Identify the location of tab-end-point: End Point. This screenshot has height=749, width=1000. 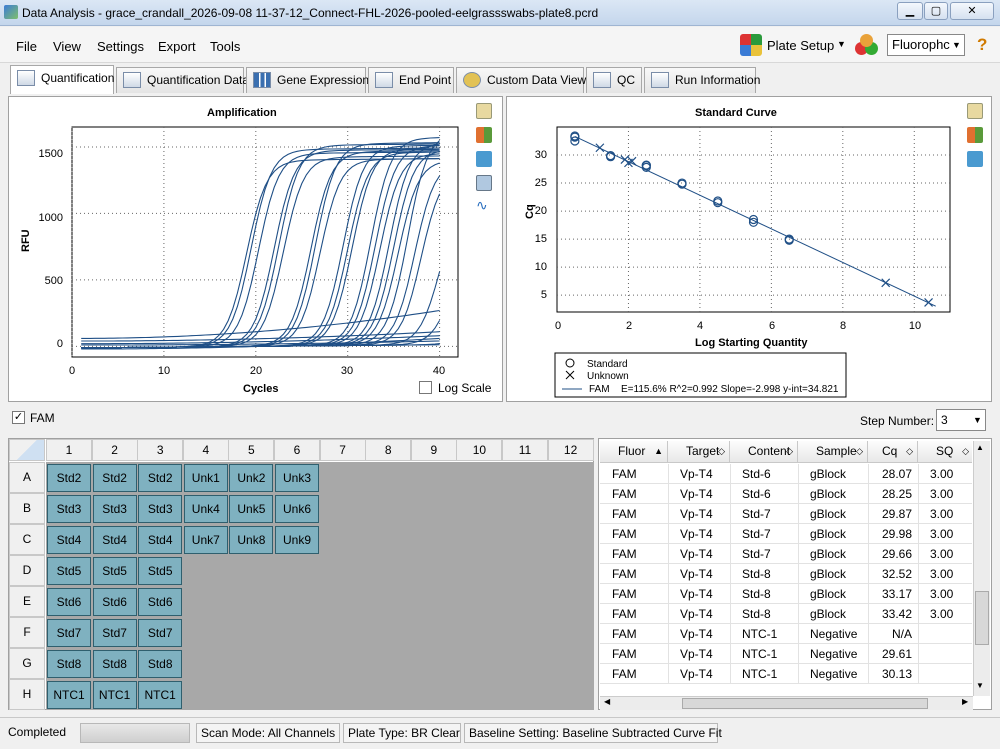
(411, 80).